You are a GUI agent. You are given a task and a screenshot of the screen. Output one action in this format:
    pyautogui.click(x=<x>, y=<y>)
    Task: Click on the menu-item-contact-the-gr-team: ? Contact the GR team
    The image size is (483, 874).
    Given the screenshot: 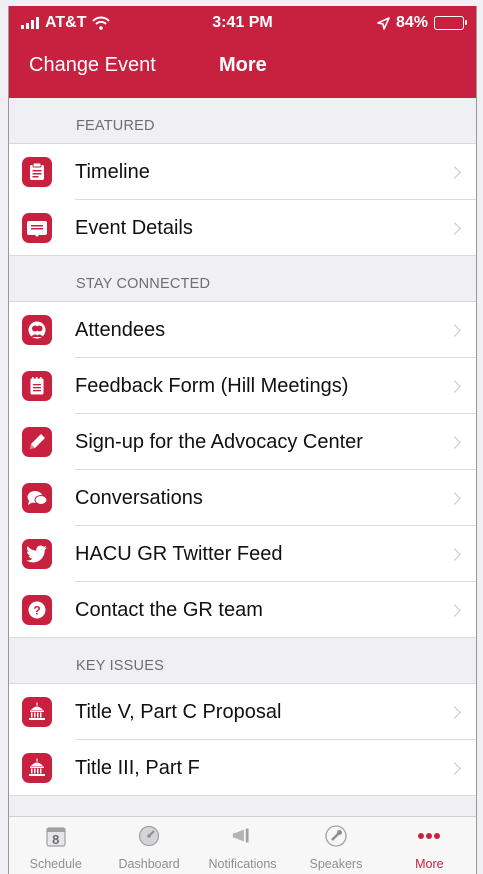 What is the action you would take?
    pyautogui.click(x=242, y=610)
    